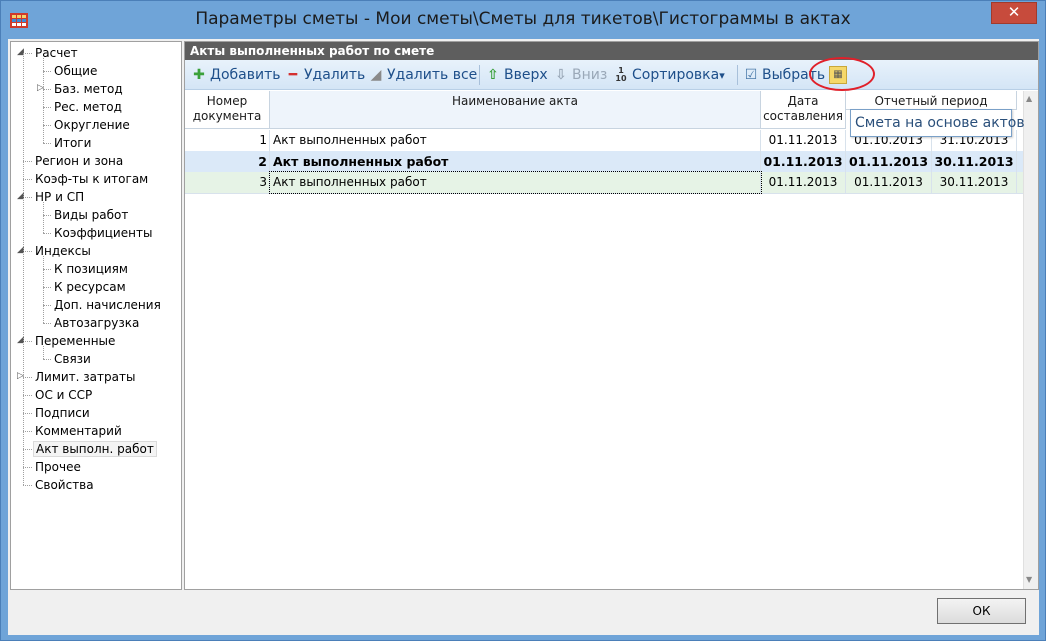 Image resolution: width=1046 pixels, height=641 pixels. I want to click on tree-item-label: НР и СП, so click(60, 197).